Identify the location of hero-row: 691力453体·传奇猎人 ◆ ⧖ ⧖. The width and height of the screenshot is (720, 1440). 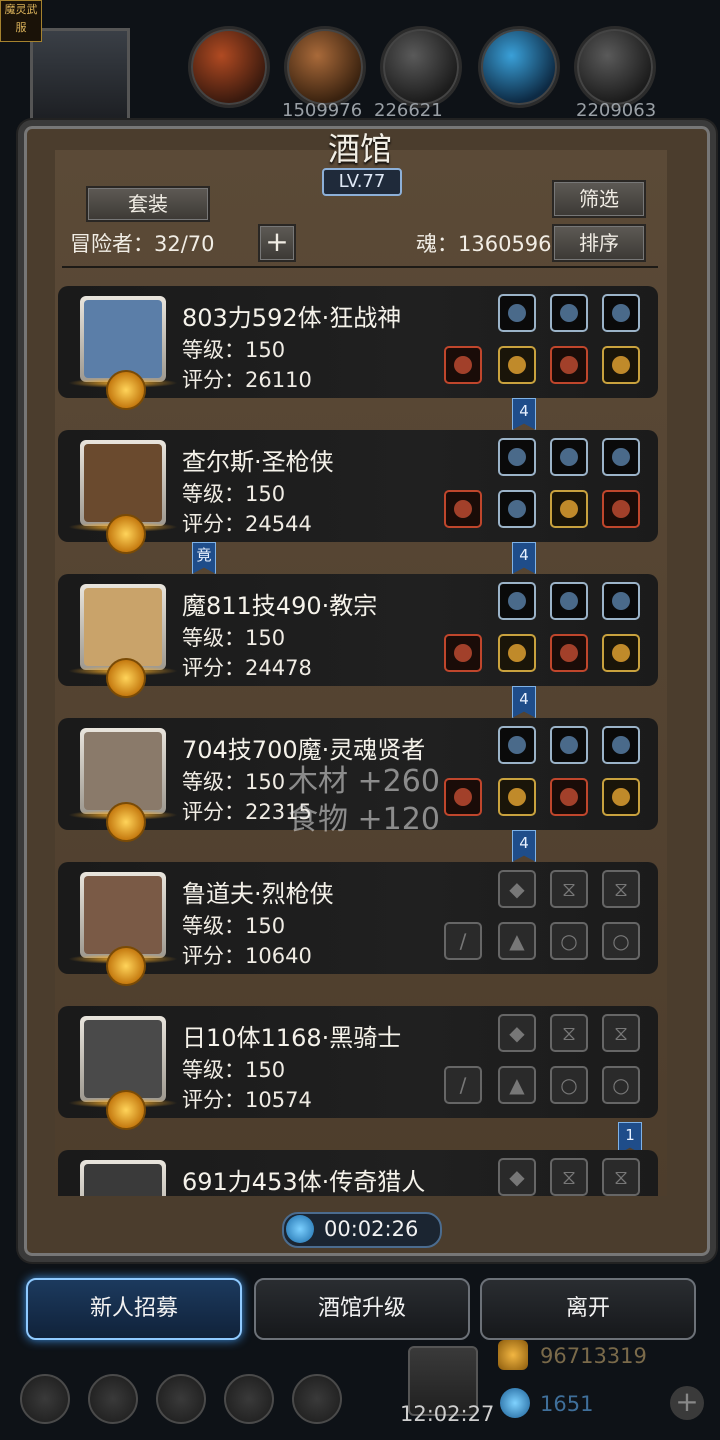
(358, 1173).